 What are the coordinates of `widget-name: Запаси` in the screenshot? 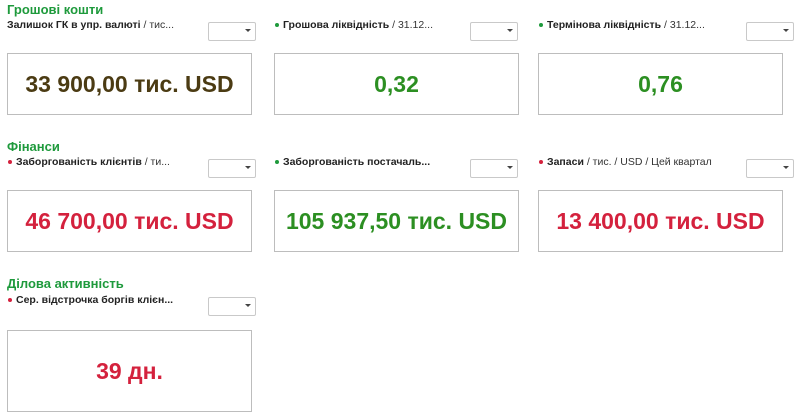 It's located at (565, 162).